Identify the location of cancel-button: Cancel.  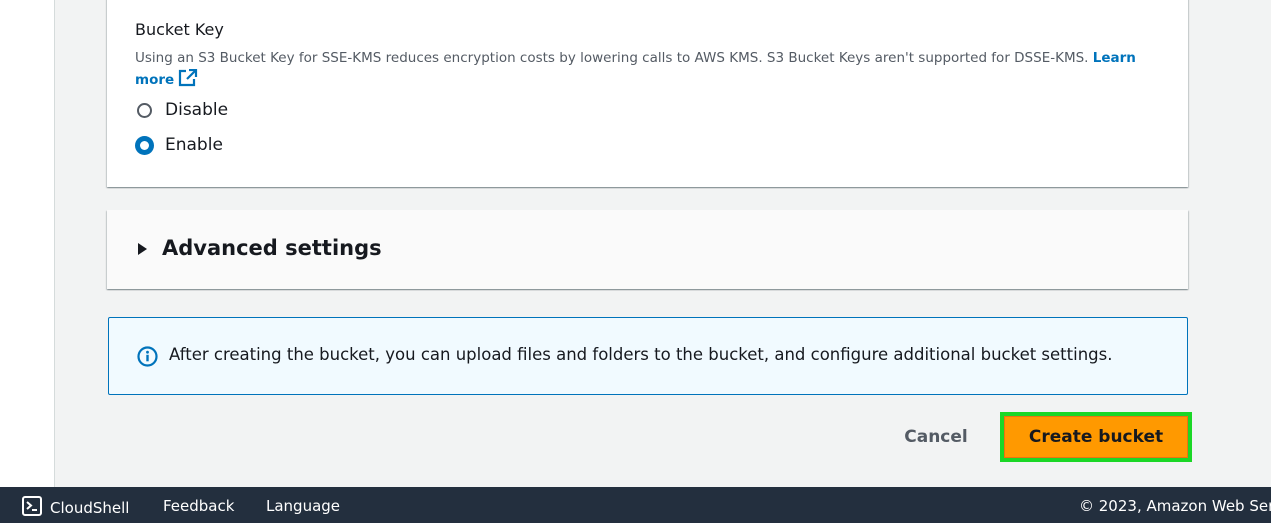
(936, 437).